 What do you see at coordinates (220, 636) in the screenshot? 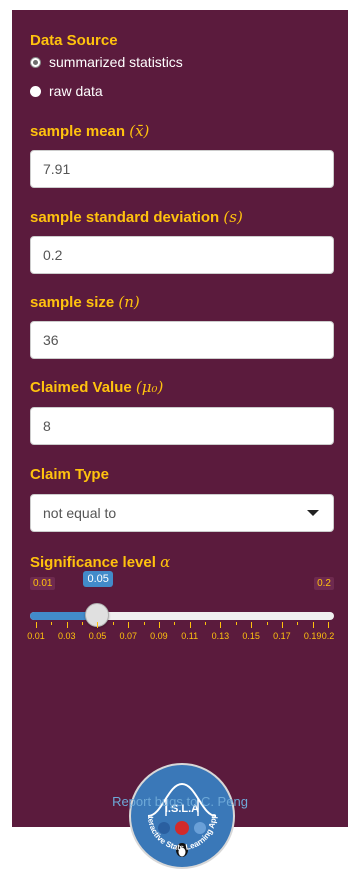
I see `slider-tick-label: 0.13` at bounding box center [220, 636].